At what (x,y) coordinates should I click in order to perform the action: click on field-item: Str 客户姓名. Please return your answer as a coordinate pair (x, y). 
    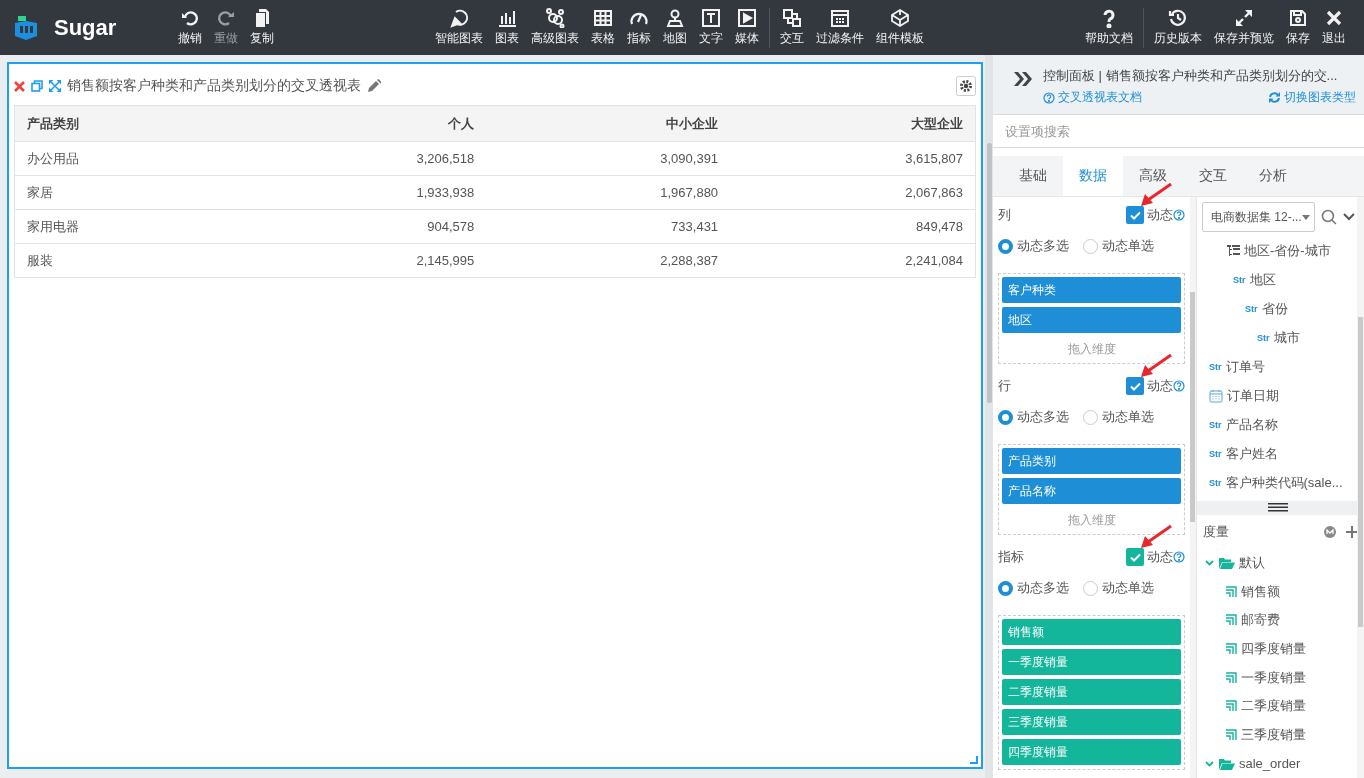
    Looking at the image, I should click on (1271, 453).